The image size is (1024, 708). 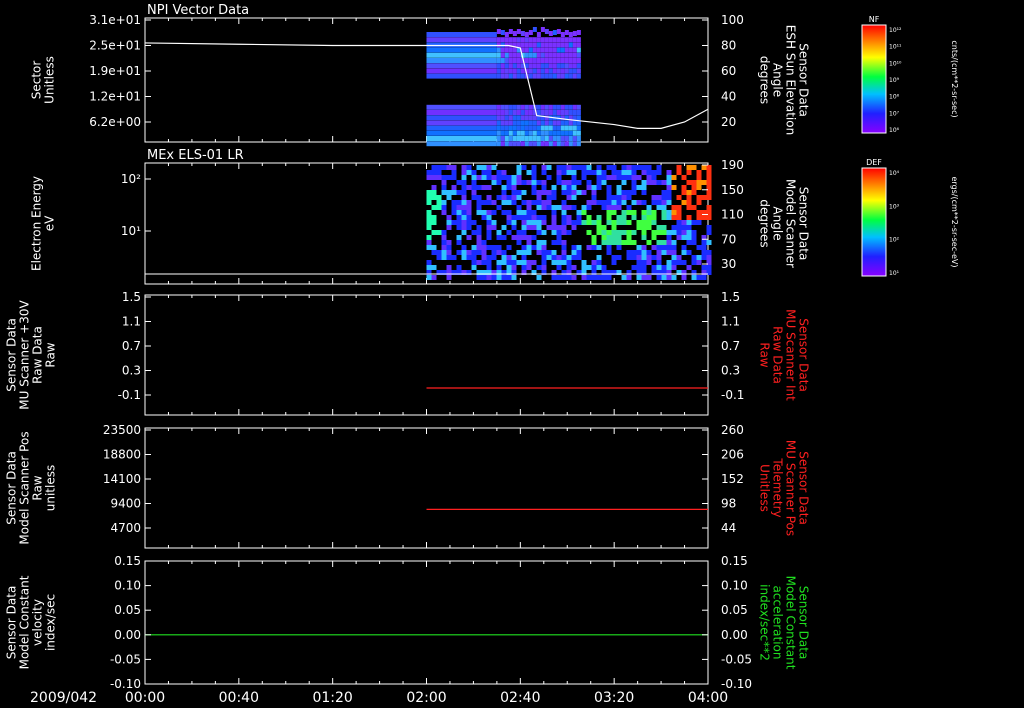 What do you see at coordinates (778, 487) in the screenshot?
I see `right-axis-label-line: Telemetry` at bounding box center [778, 487].